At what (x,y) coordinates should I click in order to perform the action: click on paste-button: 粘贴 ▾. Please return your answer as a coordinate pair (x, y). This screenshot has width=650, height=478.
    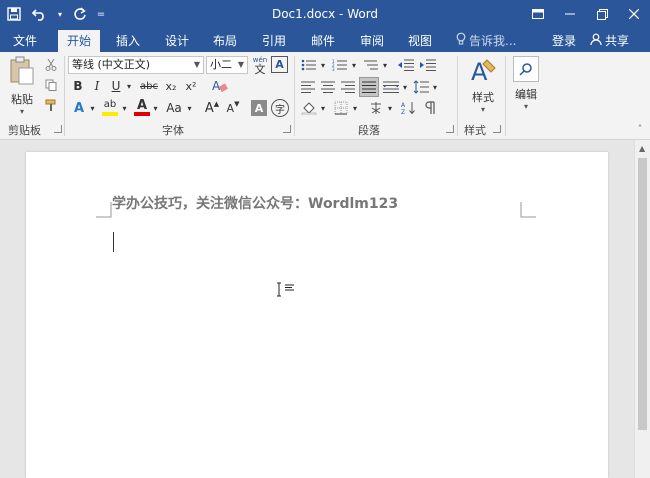
    Looking at the image, I should click on (22, 86).